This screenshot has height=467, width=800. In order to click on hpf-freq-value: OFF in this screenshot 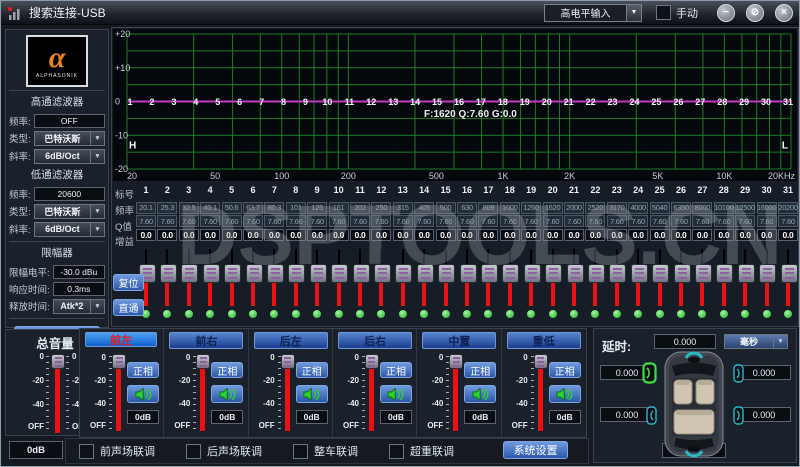, I will do `click(69, 120)`.